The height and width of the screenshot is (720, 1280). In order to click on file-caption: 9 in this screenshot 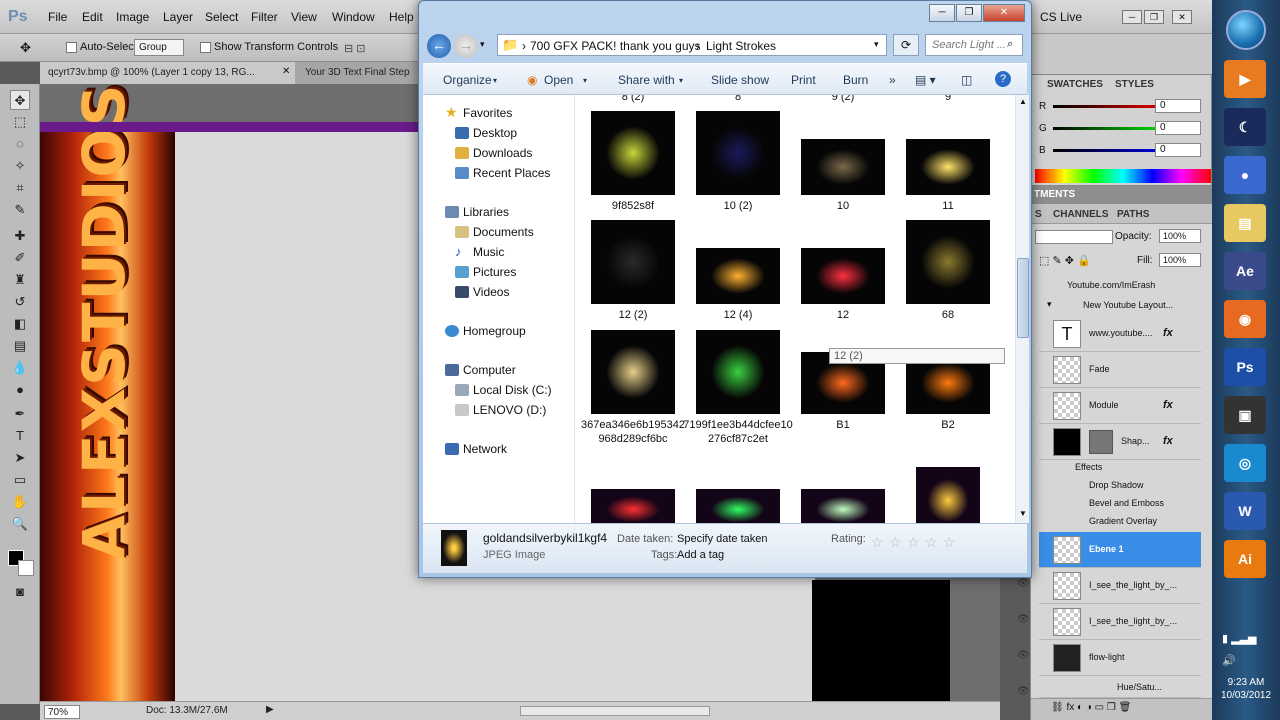, I will do `click(948, 99)`.